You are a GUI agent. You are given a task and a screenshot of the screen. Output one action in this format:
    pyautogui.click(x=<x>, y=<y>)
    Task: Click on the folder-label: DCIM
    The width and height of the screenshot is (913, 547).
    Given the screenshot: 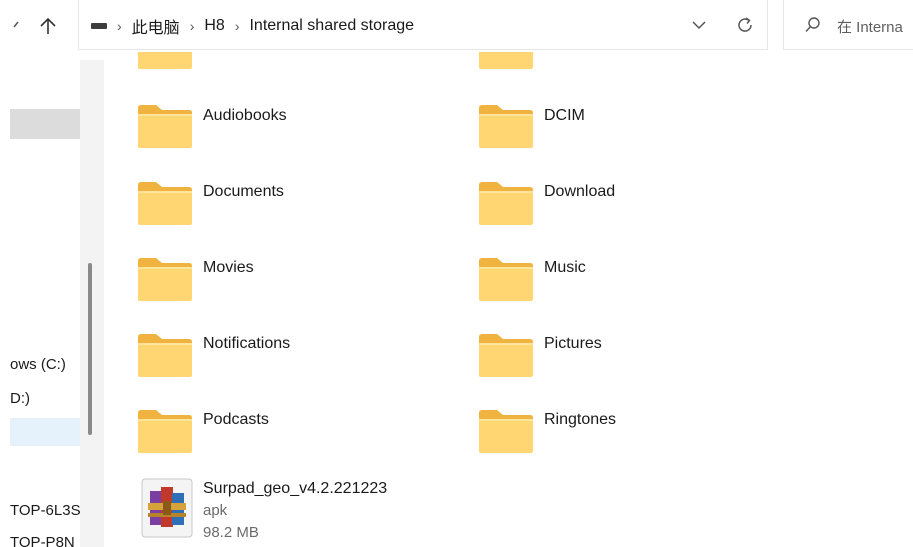 What is the action you would take?
    pyautogui.click(x=564, y=115)
    